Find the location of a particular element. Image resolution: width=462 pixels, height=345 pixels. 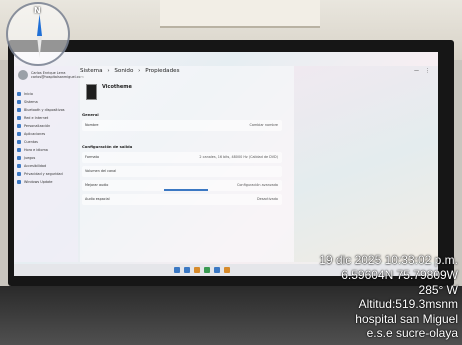

monitor-icon is located at coordinates (91, 92).